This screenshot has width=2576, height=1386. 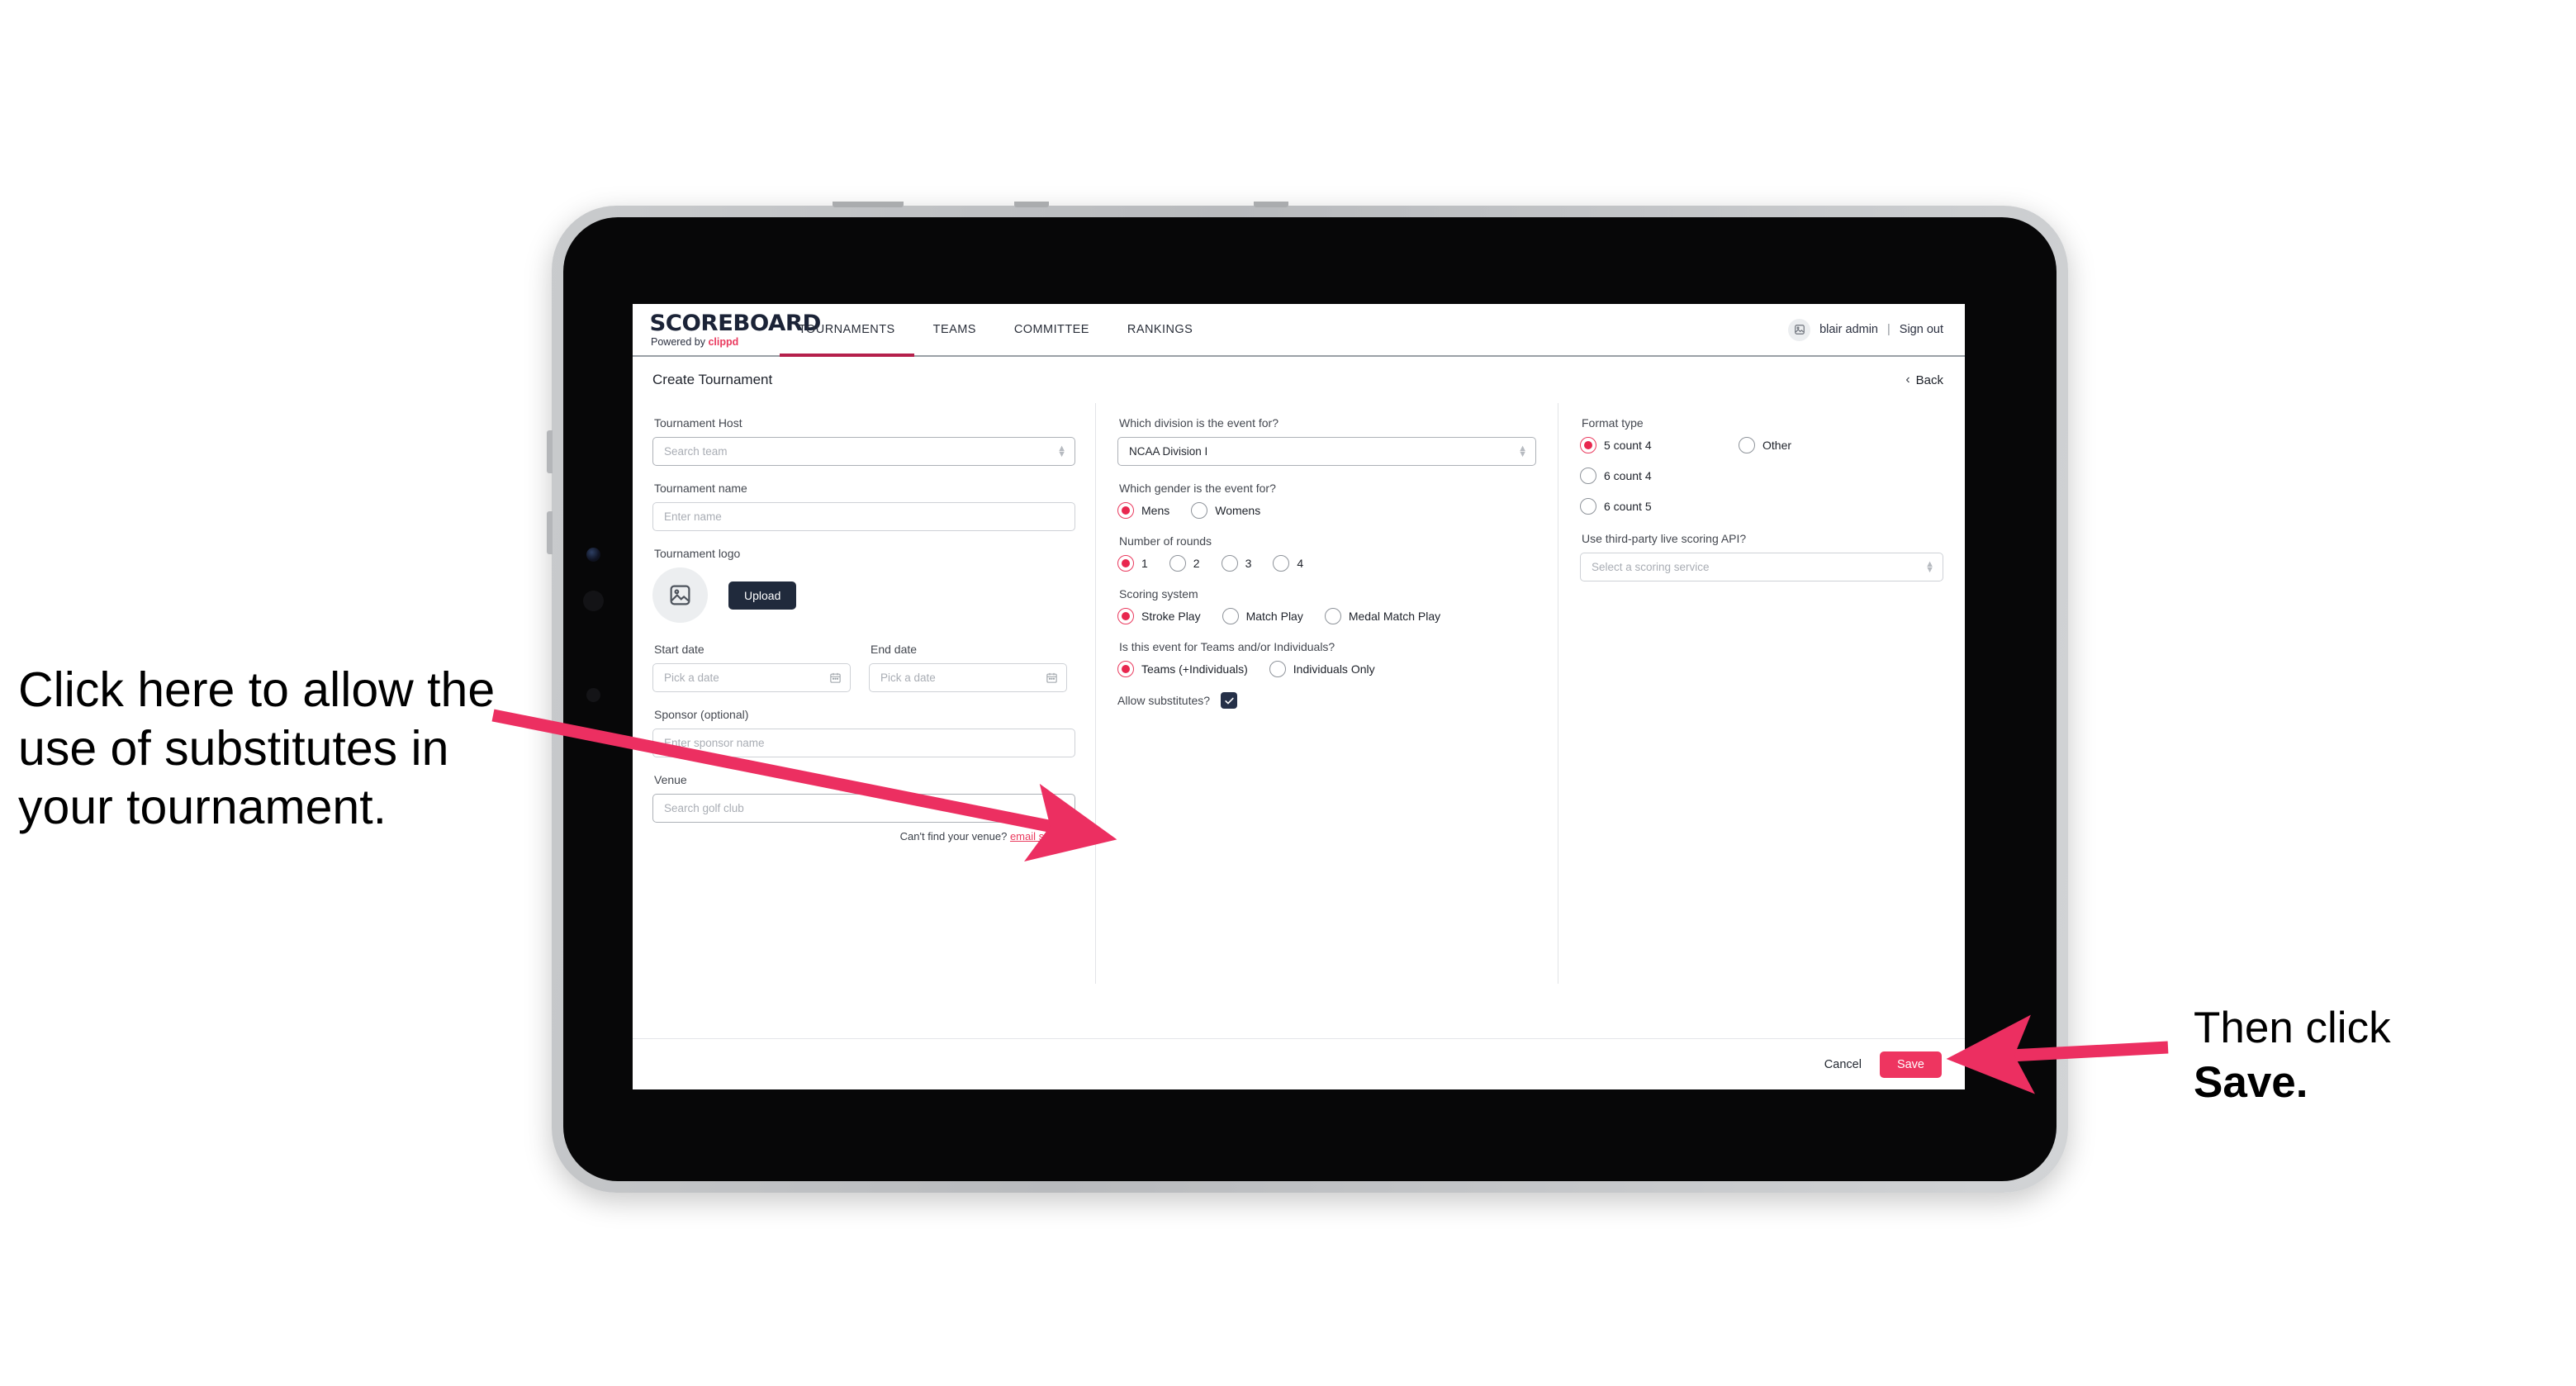 What do you see at coordinates (1651, 567) in the screenshot?
I see `scoring-api-placeholder: Select a scoring service` at bounding box center [1651, 567].